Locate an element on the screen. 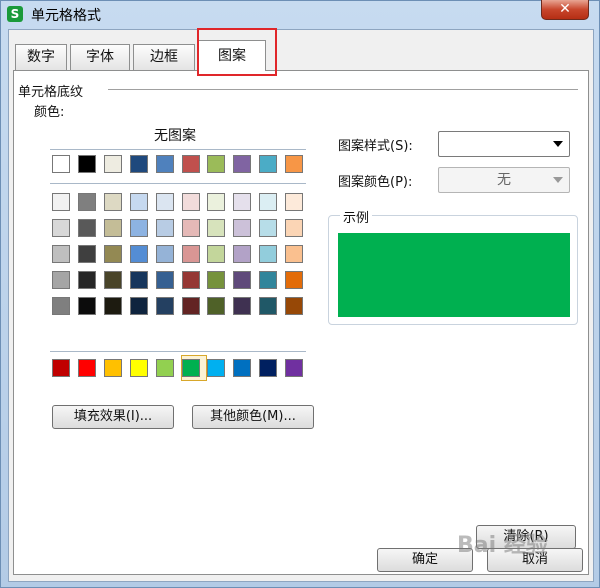  pattern-style-select is located at coordinates (504, 144).